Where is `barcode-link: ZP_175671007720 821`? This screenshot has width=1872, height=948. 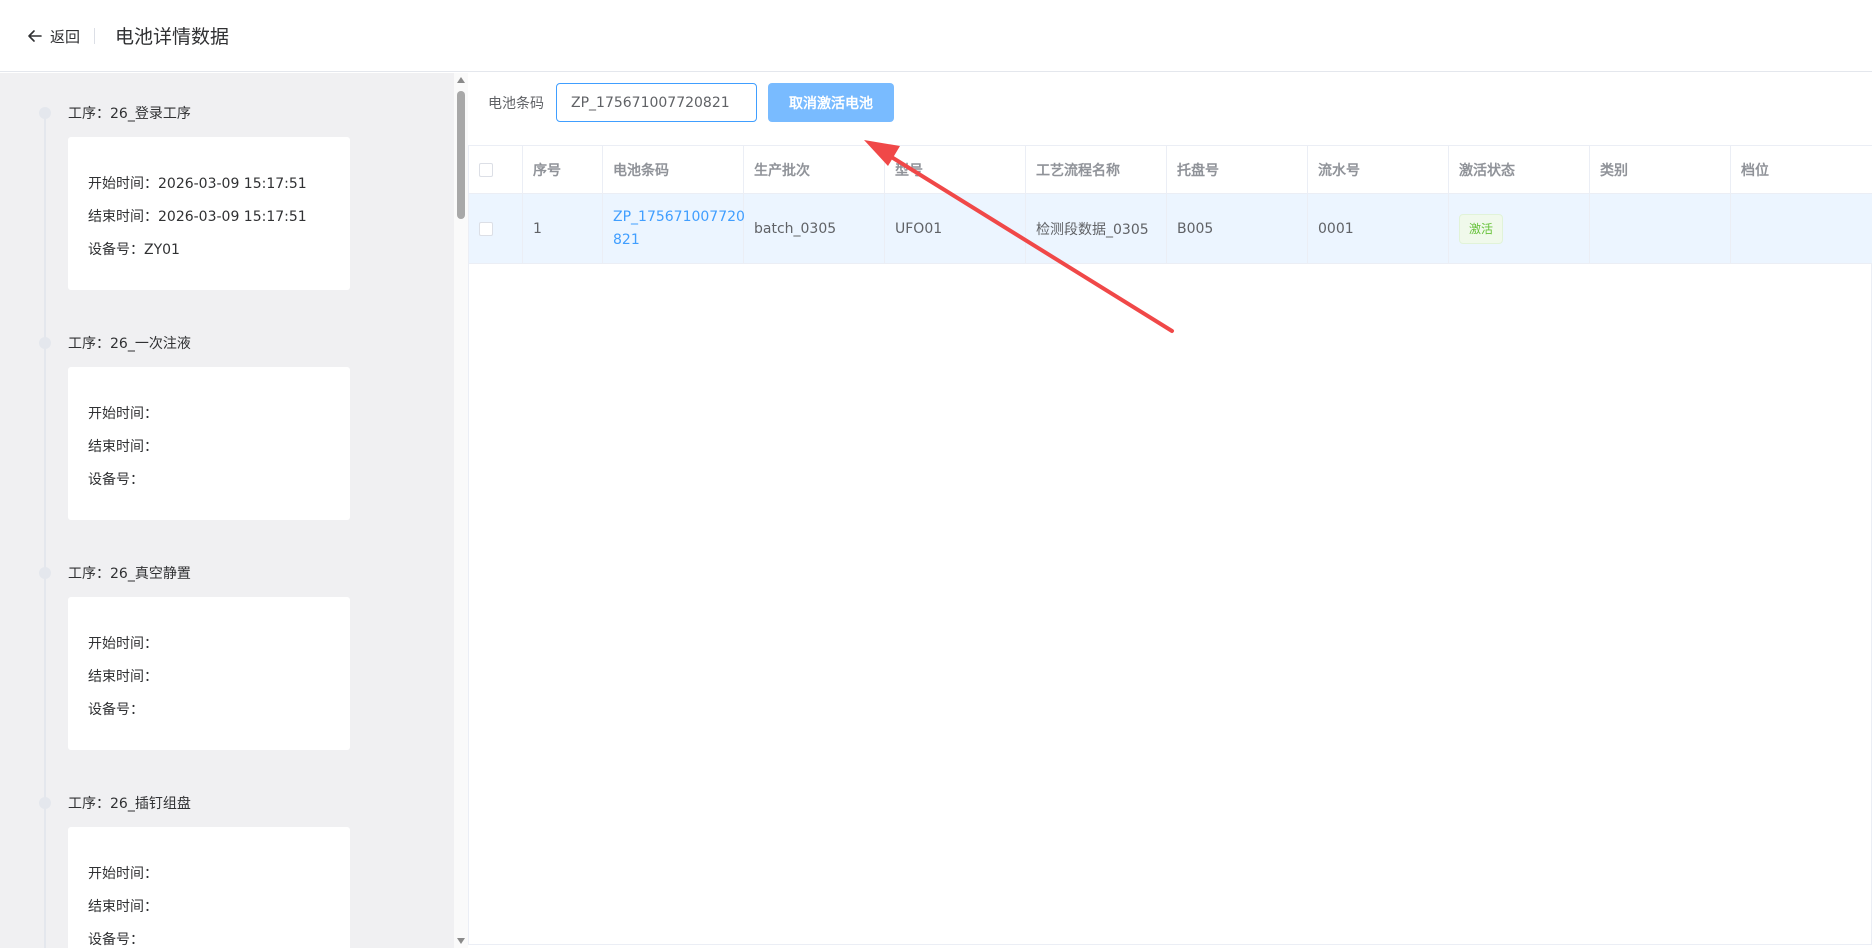
barcode-link: ZP_175671007720 821 is located at coordinates (679, 229).